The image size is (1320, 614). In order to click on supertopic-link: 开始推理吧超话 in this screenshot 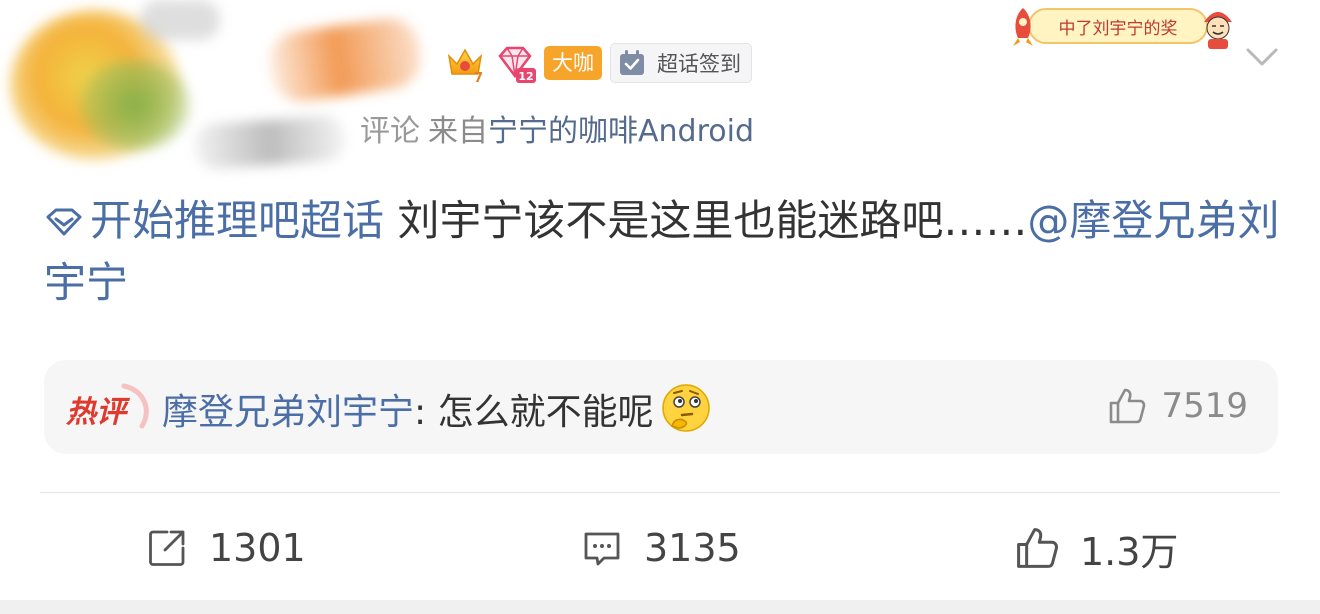, I will do `click(237, 220)`.